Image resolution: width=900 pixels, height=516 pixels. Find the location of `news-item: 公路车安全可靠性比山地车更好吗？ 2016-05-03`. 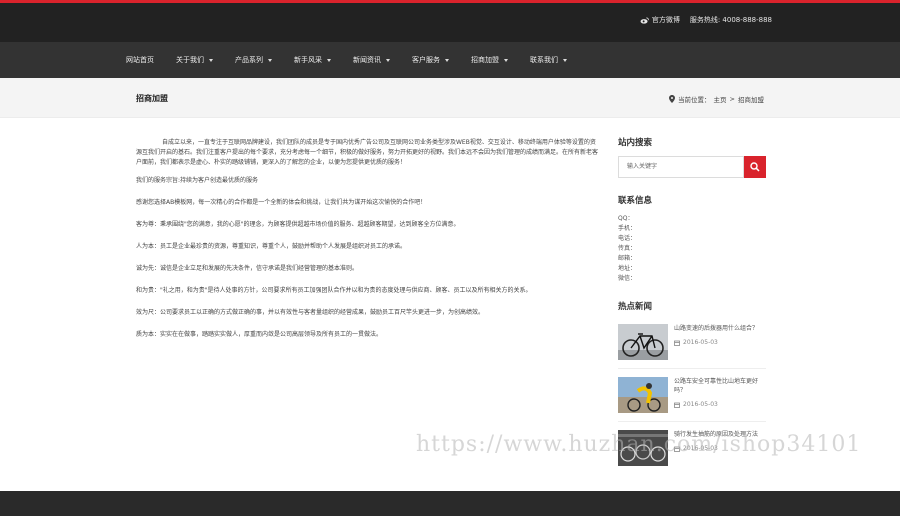

news-item: 公路车安全可靠性比山地车更好吗？ 2016-05-03 is located at coordinates (692, 394).